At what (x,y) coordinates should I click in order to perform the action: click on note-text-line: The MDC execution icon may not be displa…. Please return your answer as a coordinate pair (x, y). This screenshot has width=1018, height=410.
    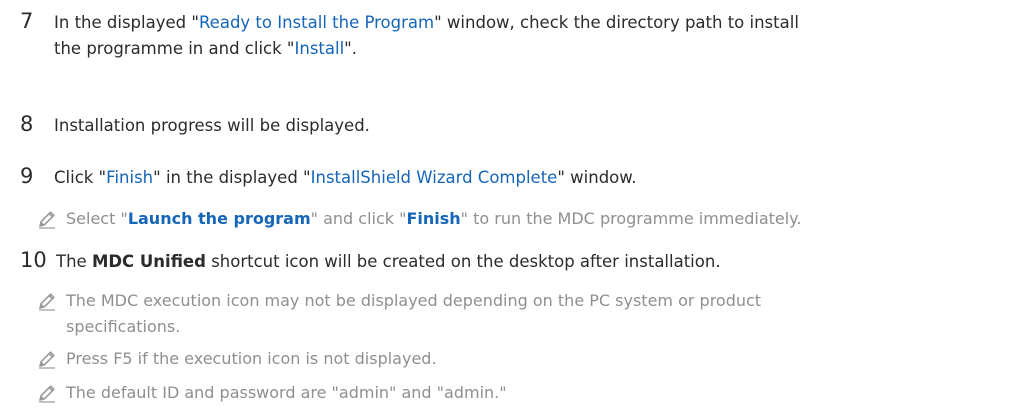
    Looking at the image, I should click on (414, 300).